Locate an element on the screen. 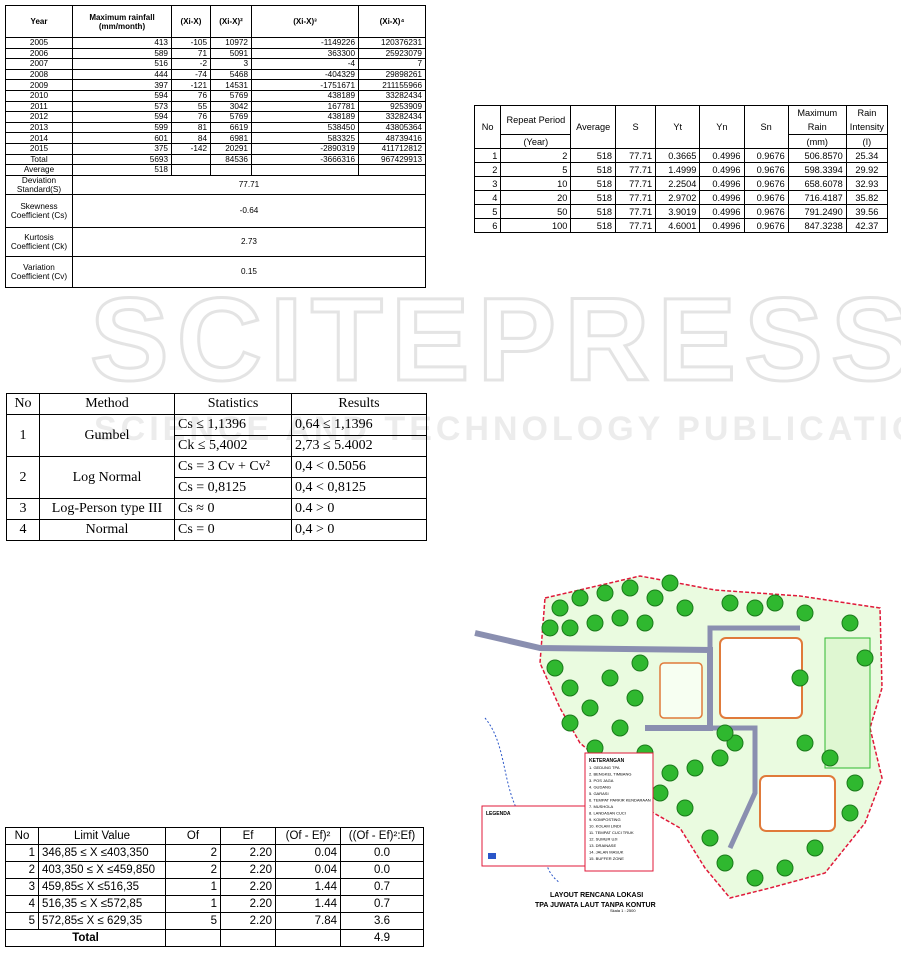 This screenshot has width=901, height=956. method-no: 1 is located at coordinates (23, 435).